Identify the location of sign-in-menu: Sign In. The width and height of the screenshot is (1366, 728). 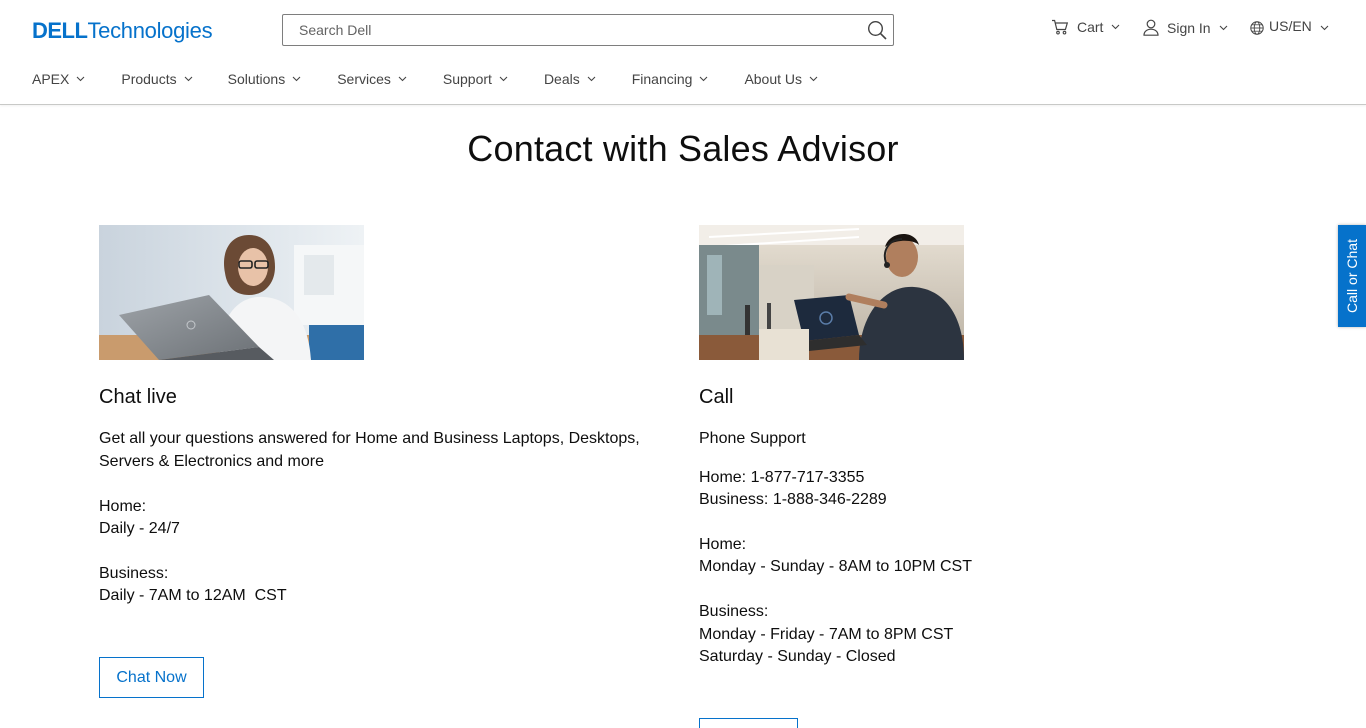
(1185, 27).